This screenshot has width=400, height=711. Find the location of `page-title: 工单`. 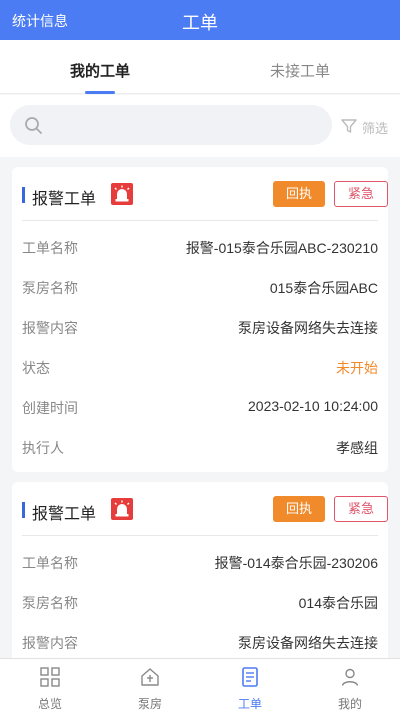

page-title: 工单 is located at coordinates (200, 23).